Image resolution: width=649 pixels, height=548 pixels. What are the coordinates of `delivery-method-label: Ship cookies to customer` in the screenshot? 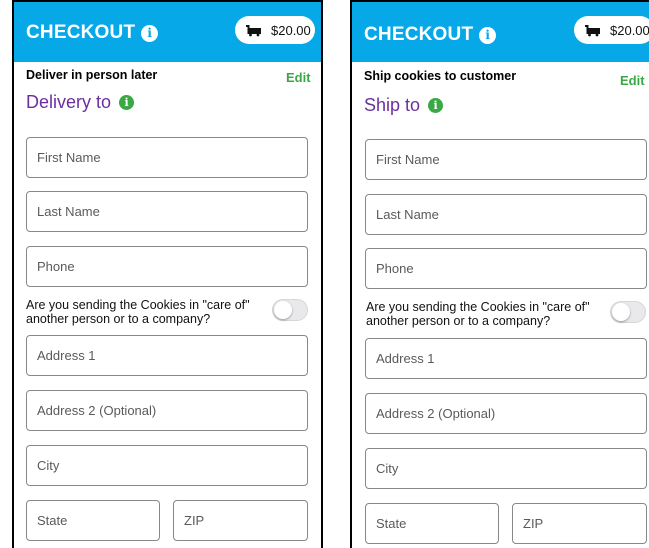 It's located at (440, 76).